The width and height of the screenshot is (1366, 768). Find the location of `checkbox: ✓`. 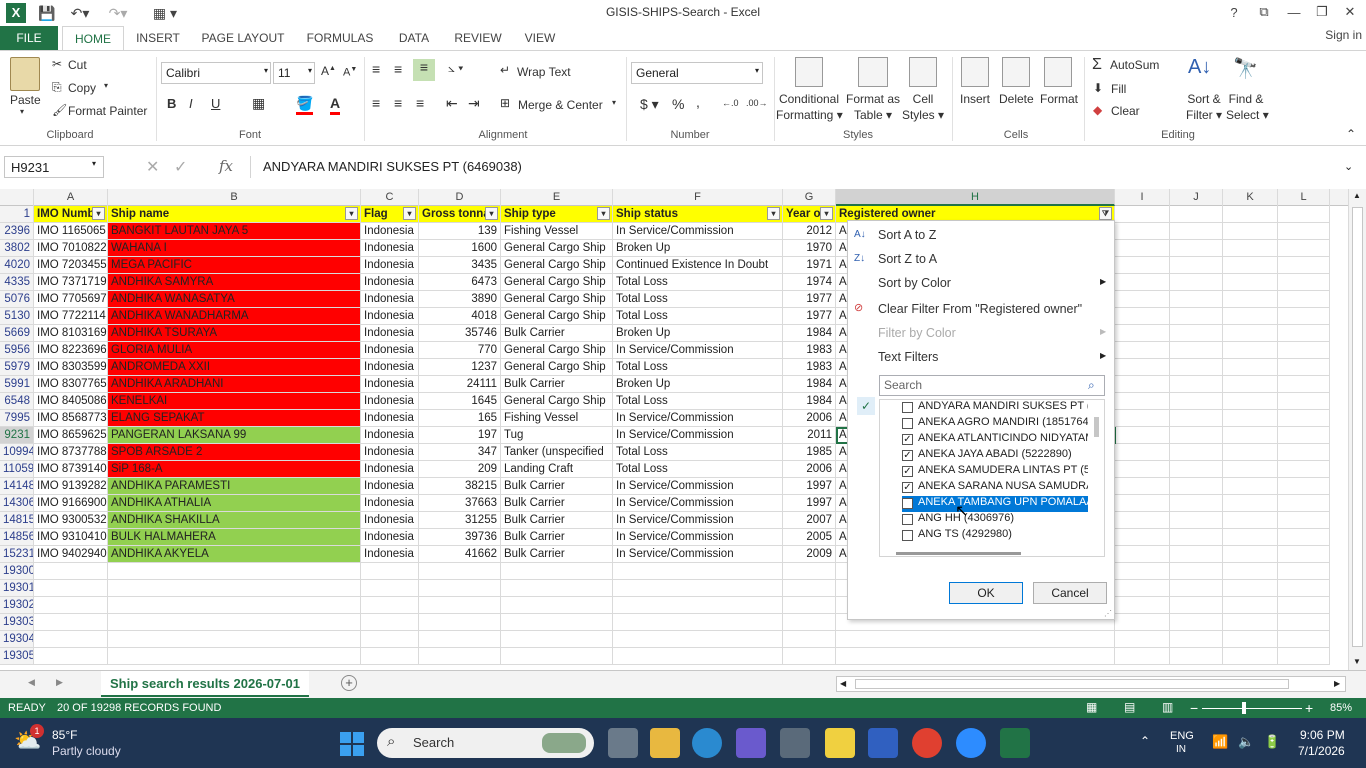

checkbox: ✓ is located at coordinates (907, 439).